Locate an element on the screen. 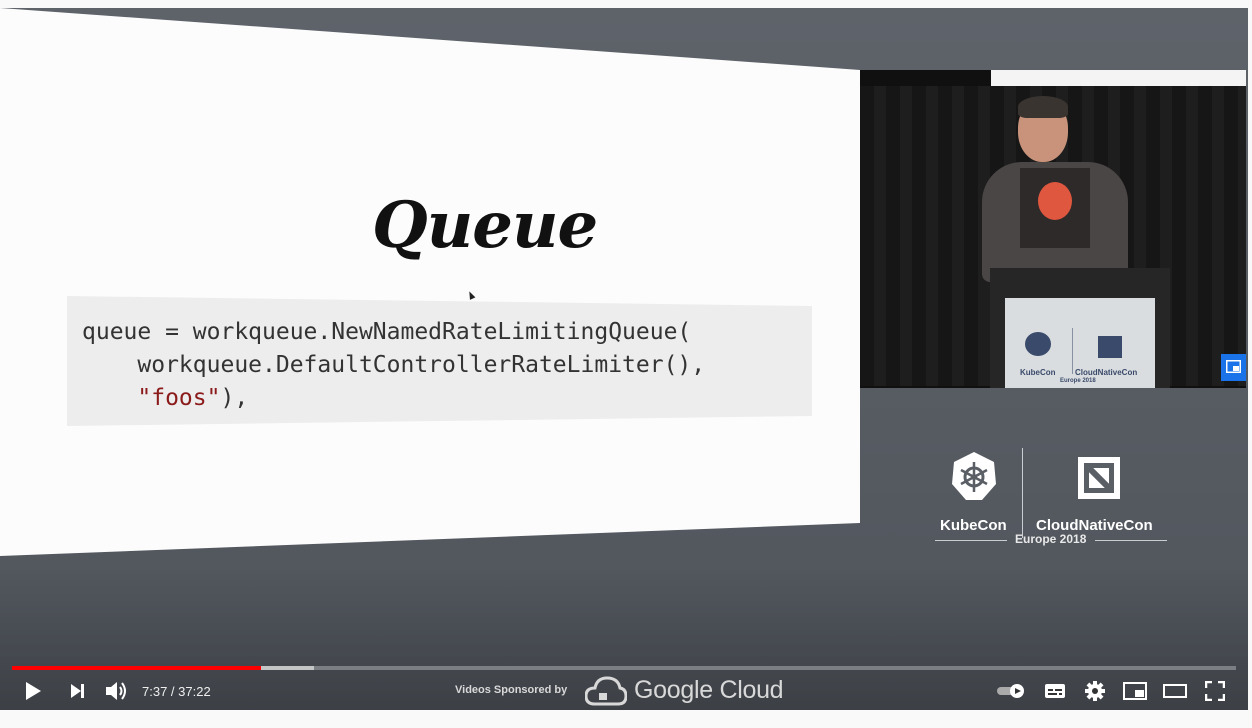 The height and width of the screenshot is (728, 1252). volume-icon is located at coordinates (116, 691).